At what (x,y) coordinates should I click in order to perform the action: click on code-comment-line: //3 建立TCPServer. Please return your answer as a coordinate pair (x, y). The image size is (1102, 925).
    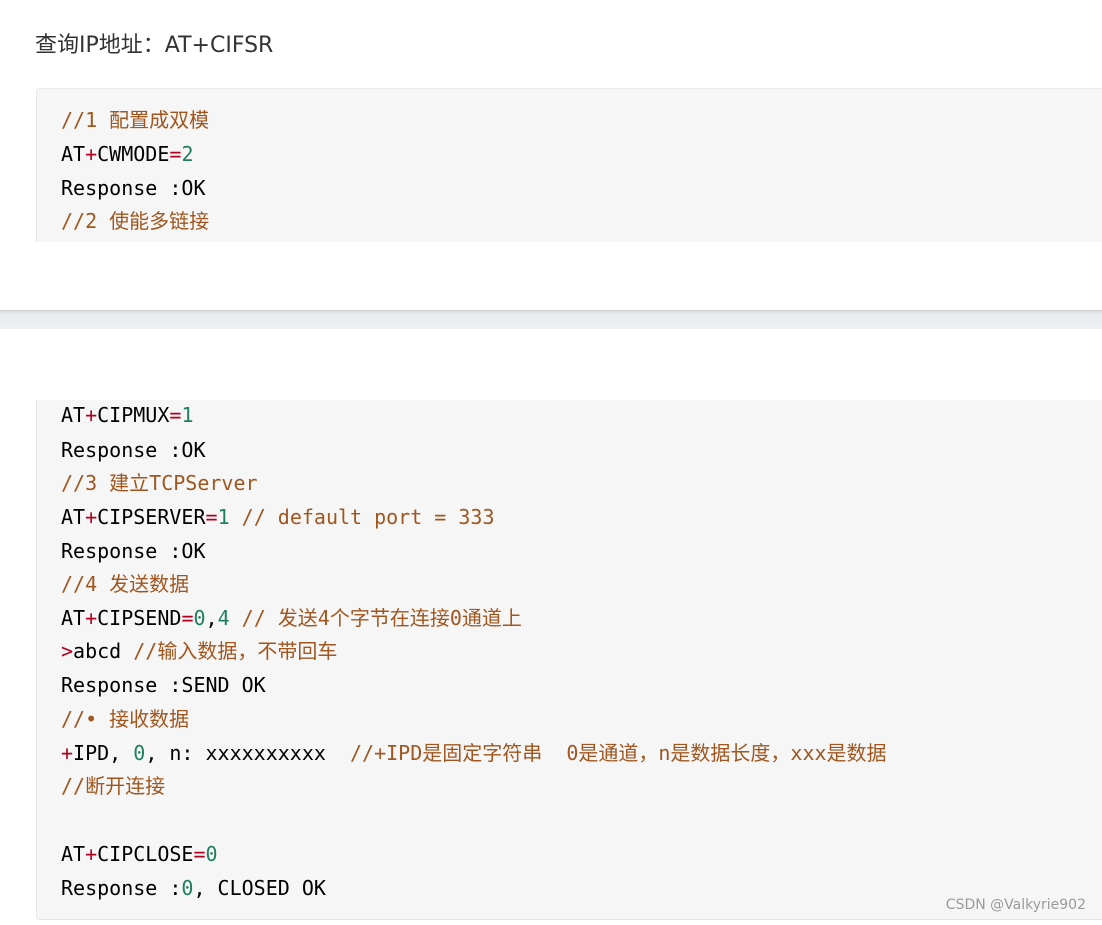
    Looking at the image, I should click on (159, 483).